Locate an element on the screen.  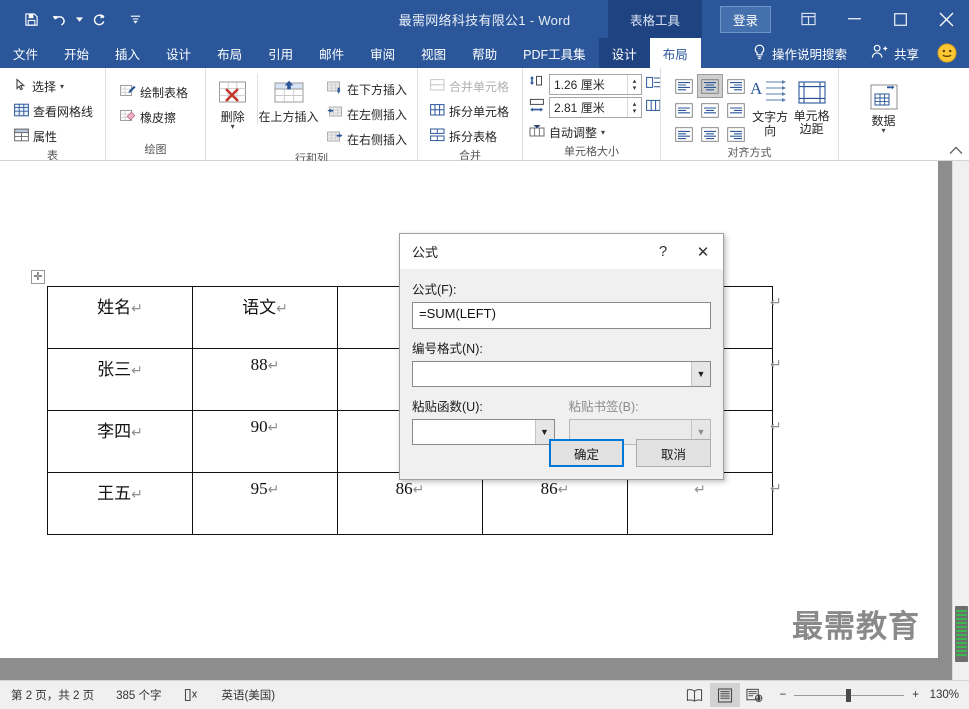
draw-table-button: 绘制表格 is located at coordinates (154, 92).